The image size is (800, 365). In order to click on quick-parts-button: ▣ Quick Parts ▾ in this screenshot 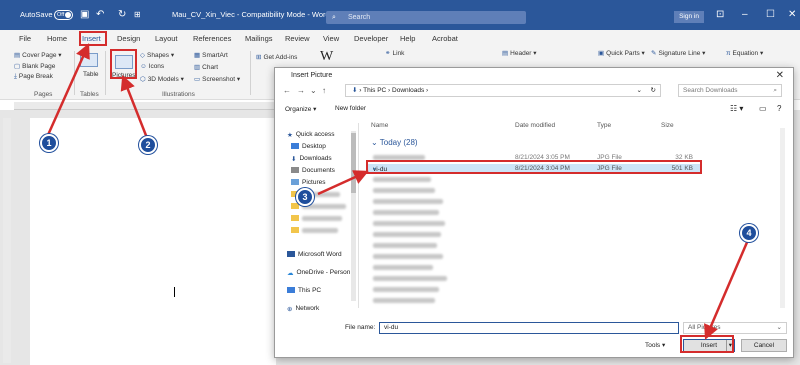, I will do `click(621, 53)`.